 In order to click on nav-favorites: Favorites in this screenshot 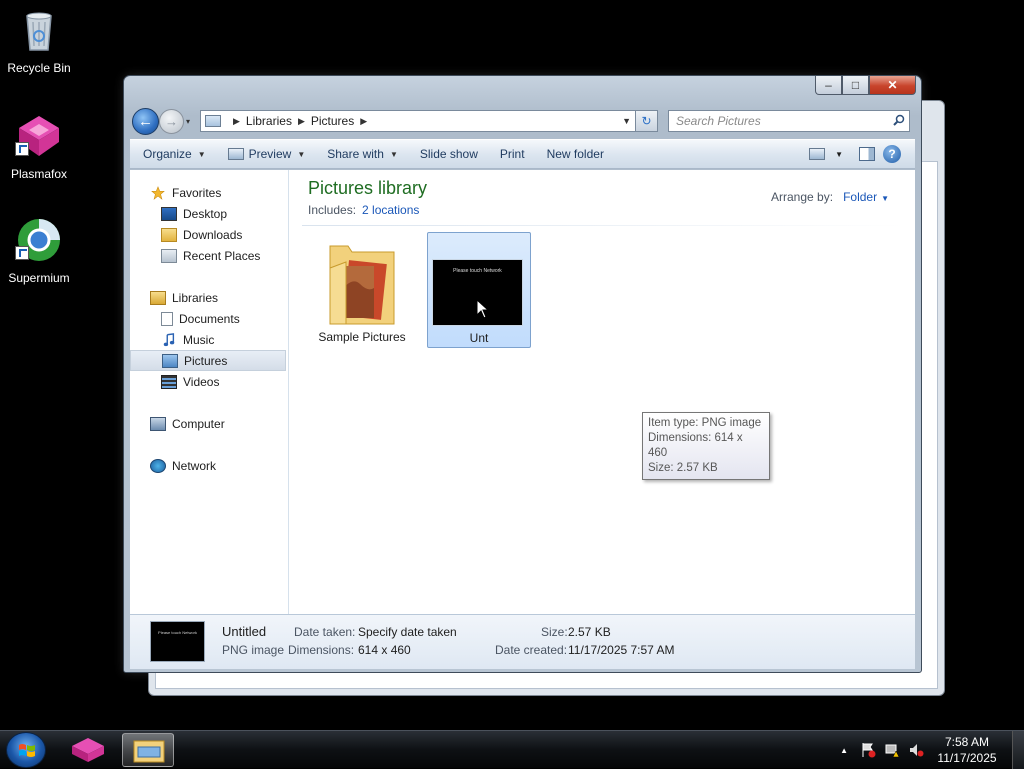, I will do `click(209, 192)`.